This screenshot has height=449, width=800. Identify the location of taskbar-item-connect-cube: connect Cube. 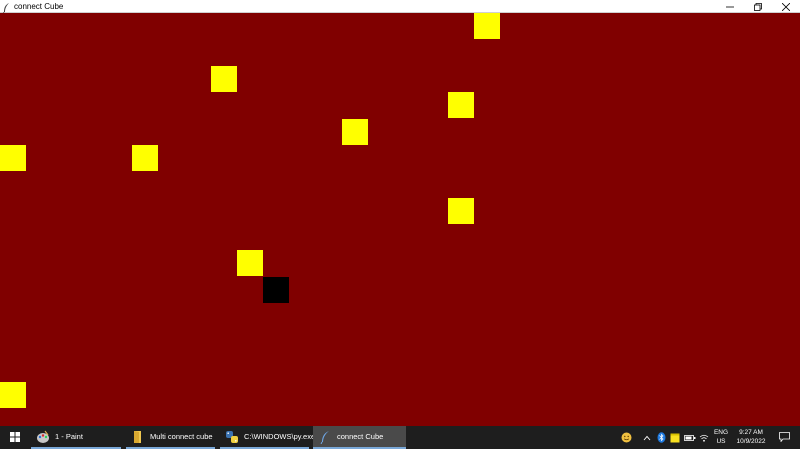
(359, 437).